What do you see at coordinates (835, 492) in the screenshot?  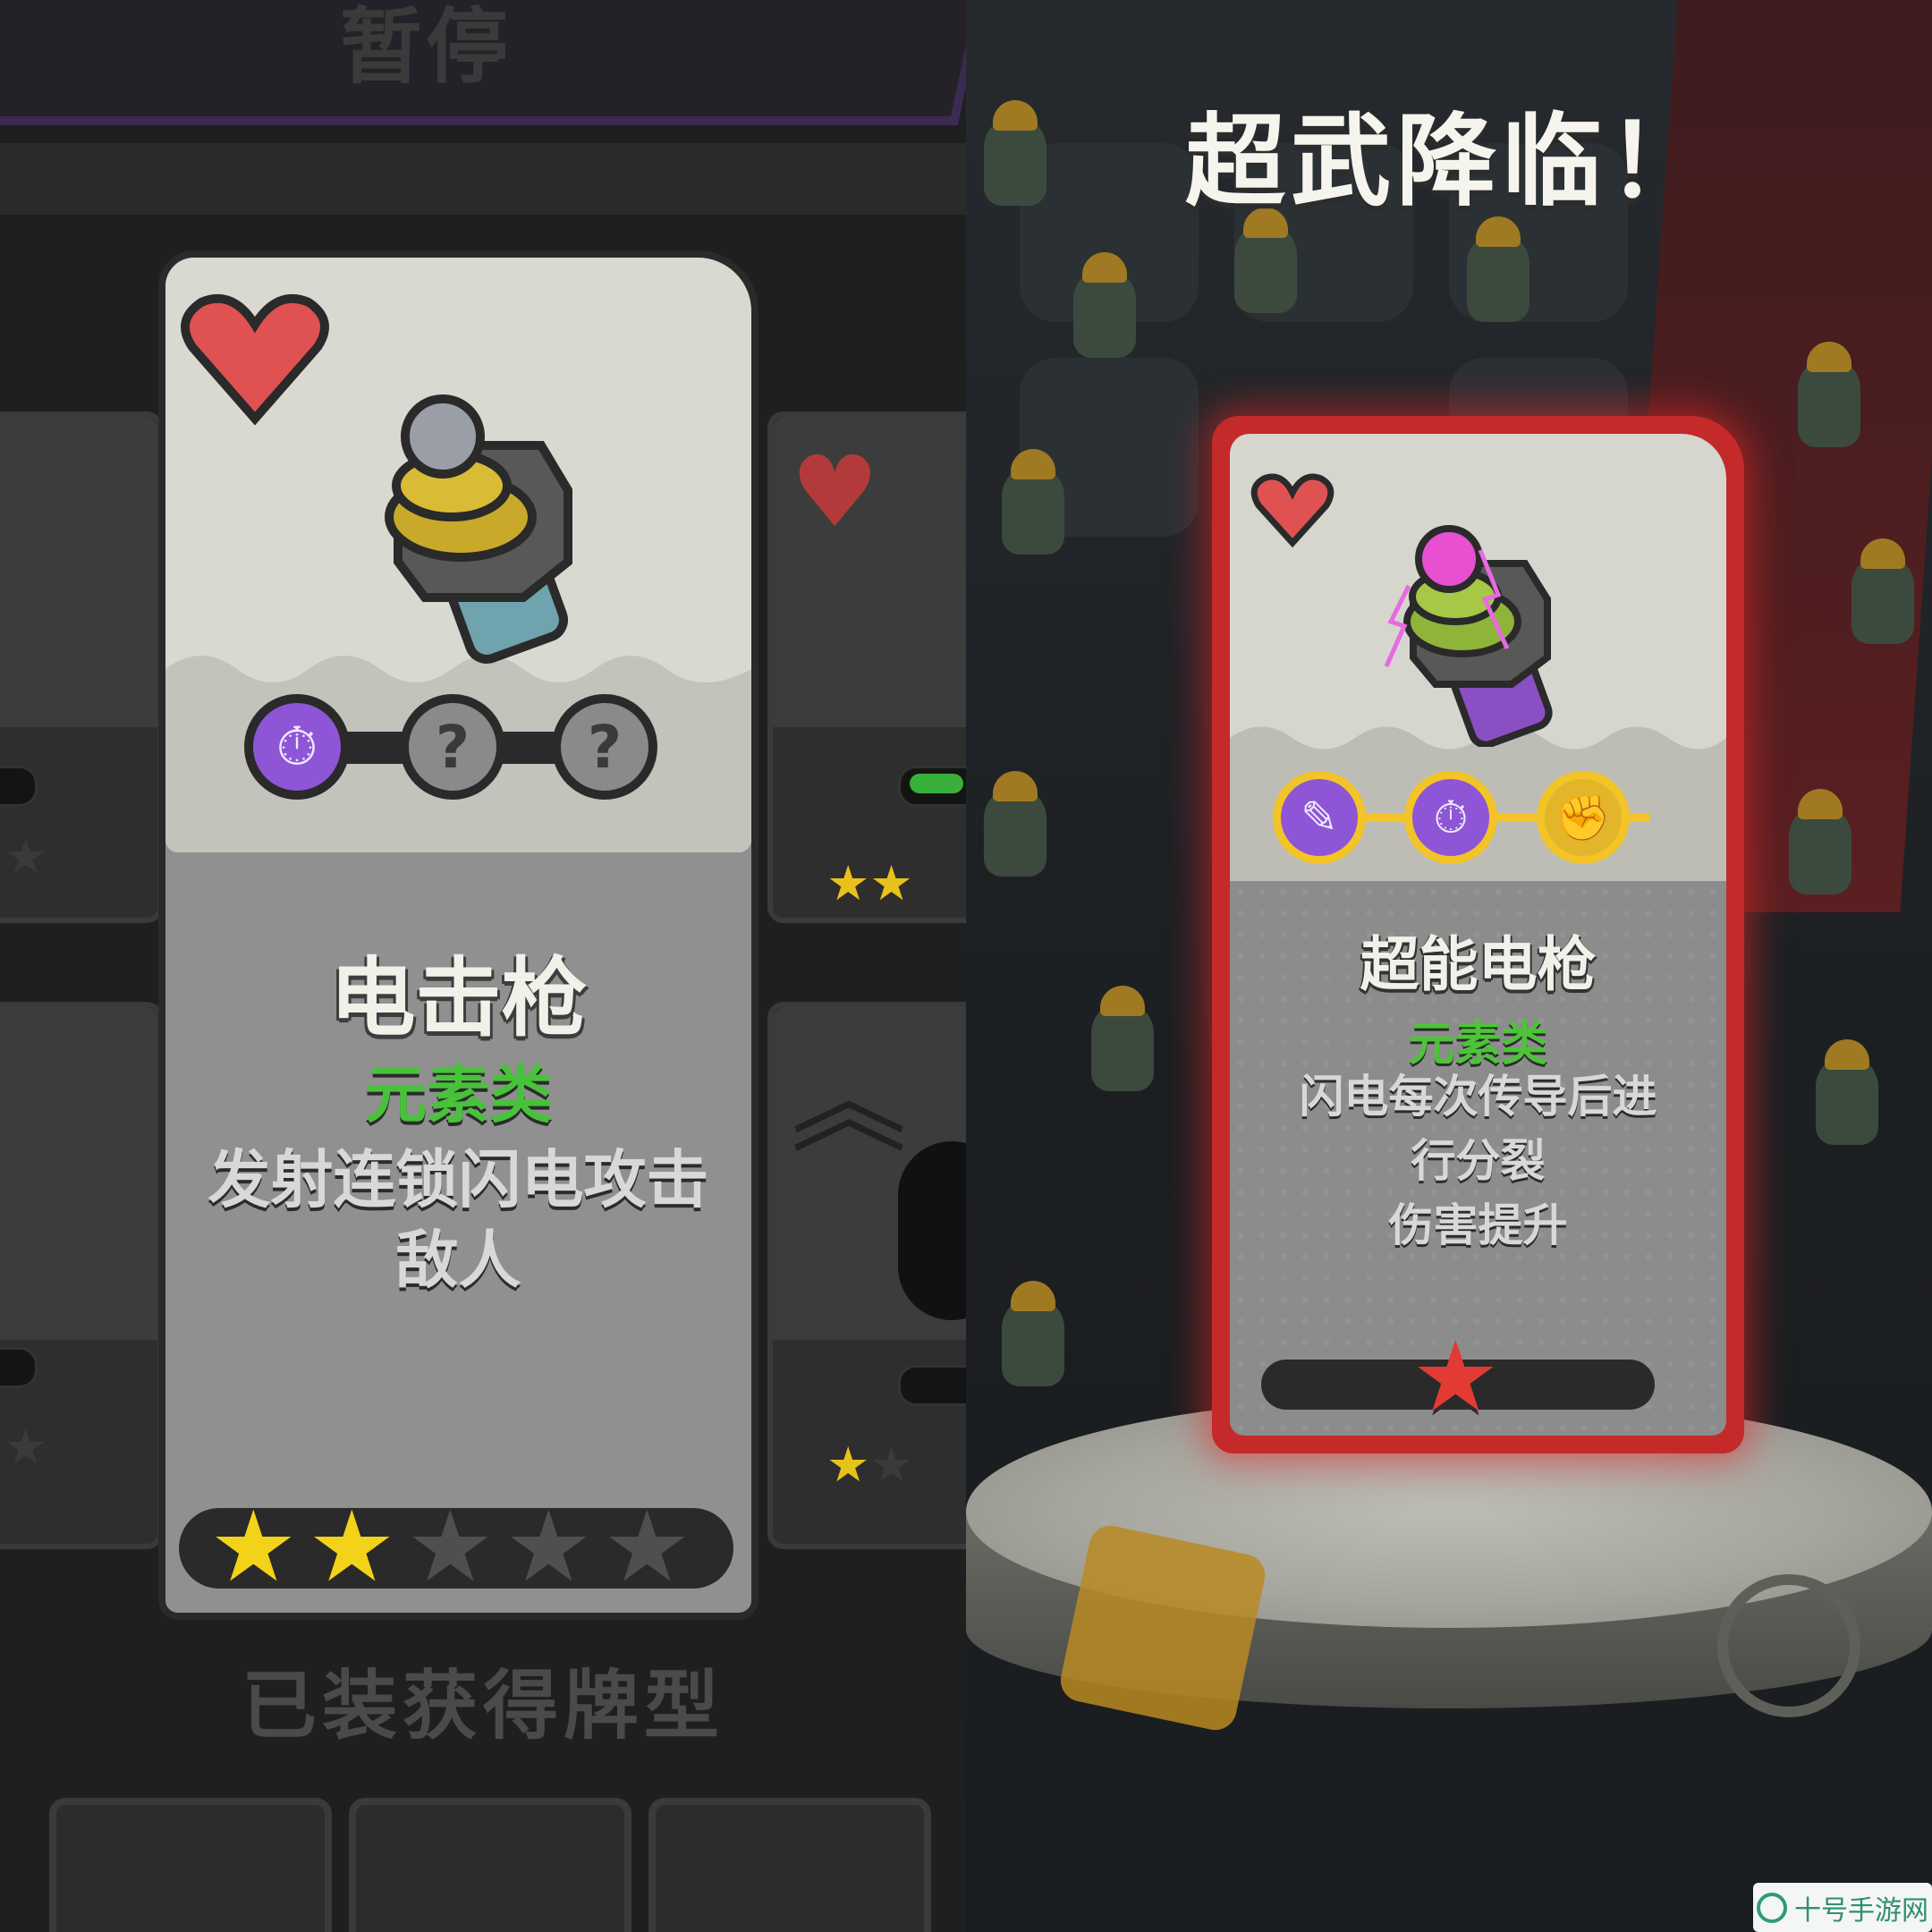 I see `heart-icon: ♥` at bounding box center [835, 492].